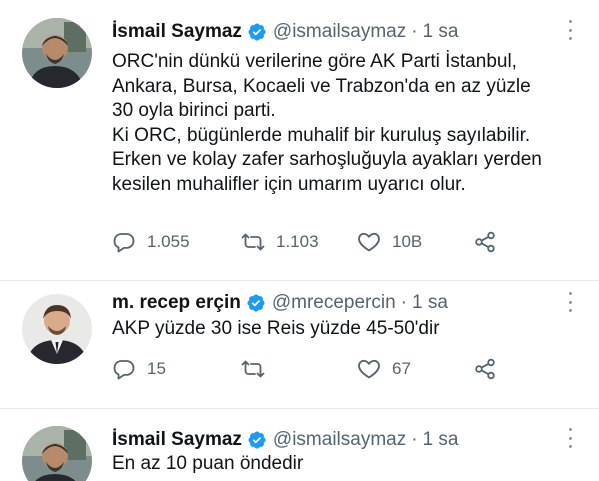 The height and width of the screenshot is (481, 599). What do you see at coordinates (168, 241) in the screenshot?
I see `reply-count: 1.055` at bounding box center [168, 241].